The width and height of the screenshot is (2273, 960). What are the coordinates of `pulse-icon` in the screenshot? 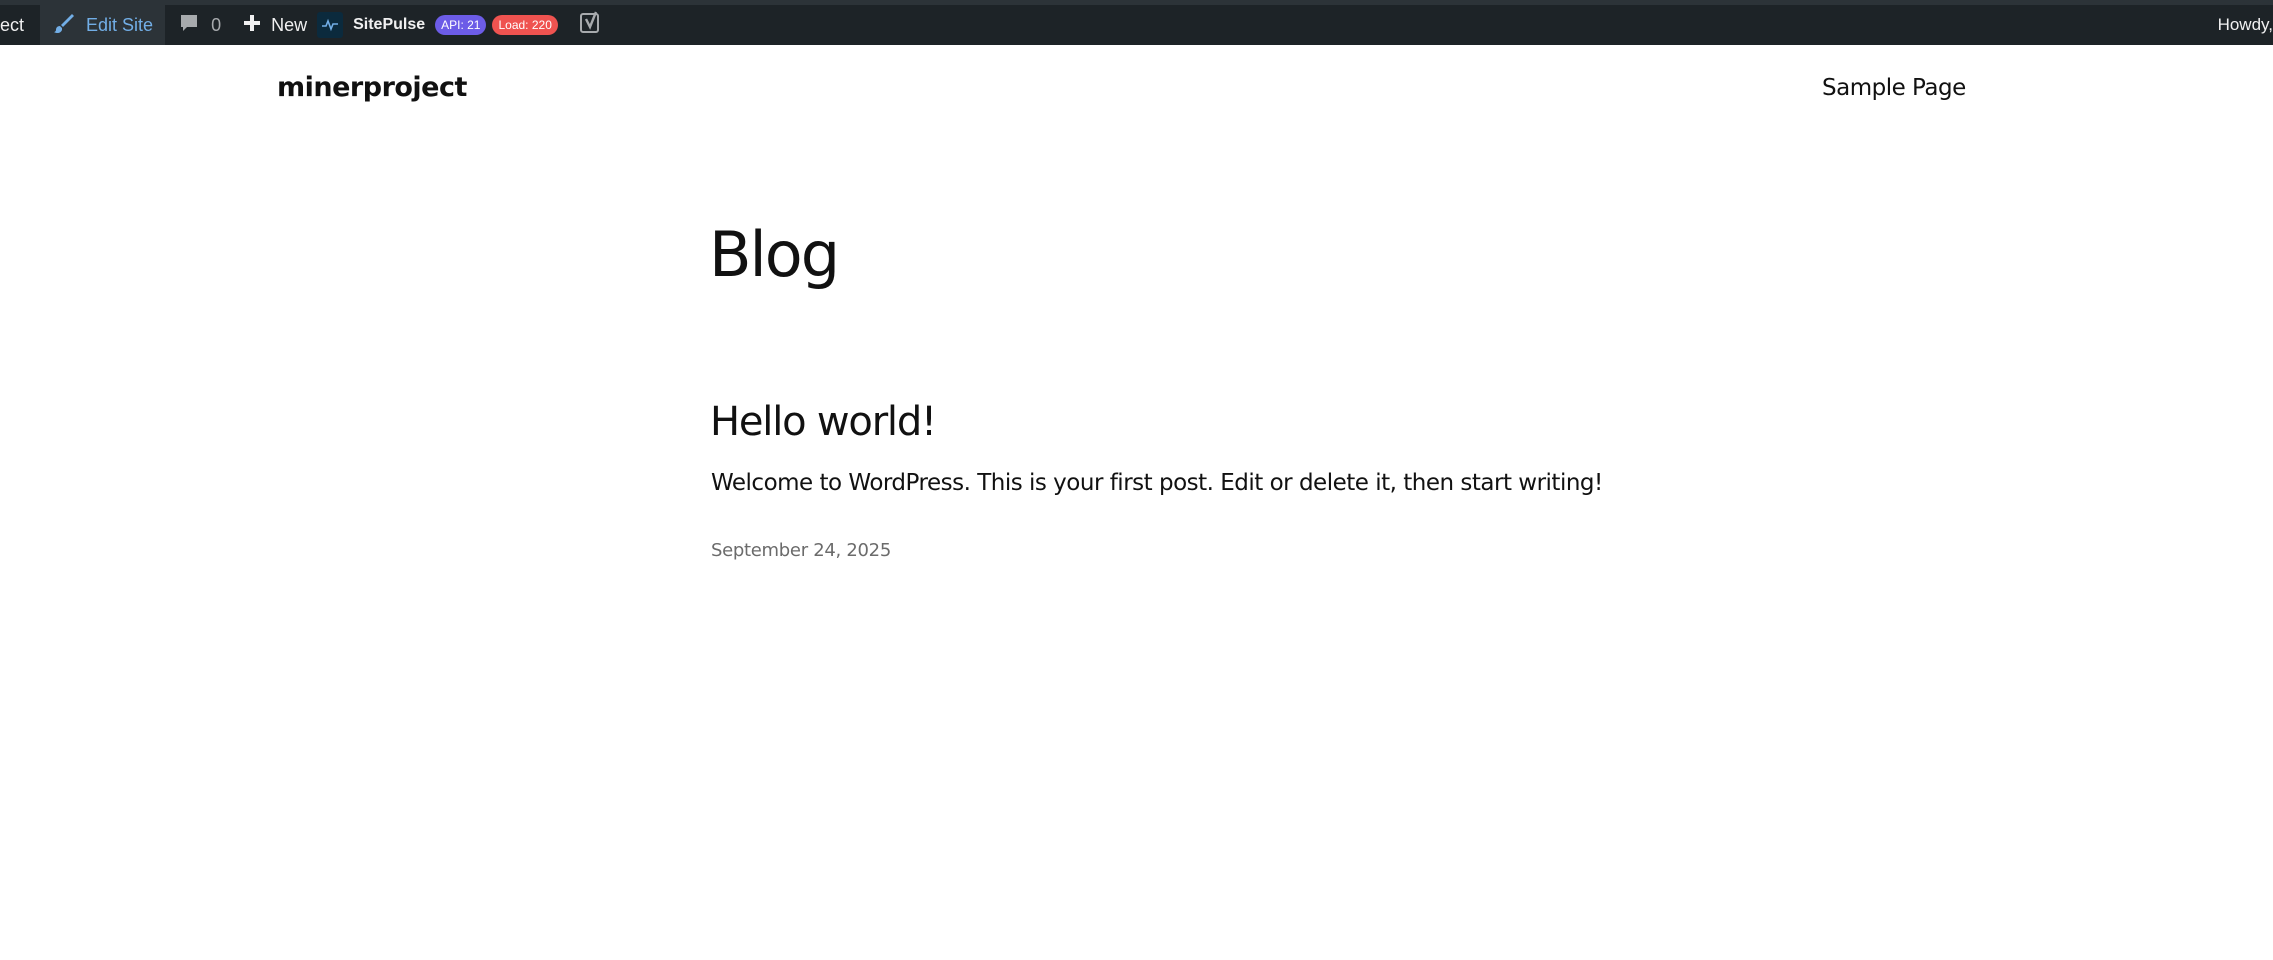 It's located at (330, 25).